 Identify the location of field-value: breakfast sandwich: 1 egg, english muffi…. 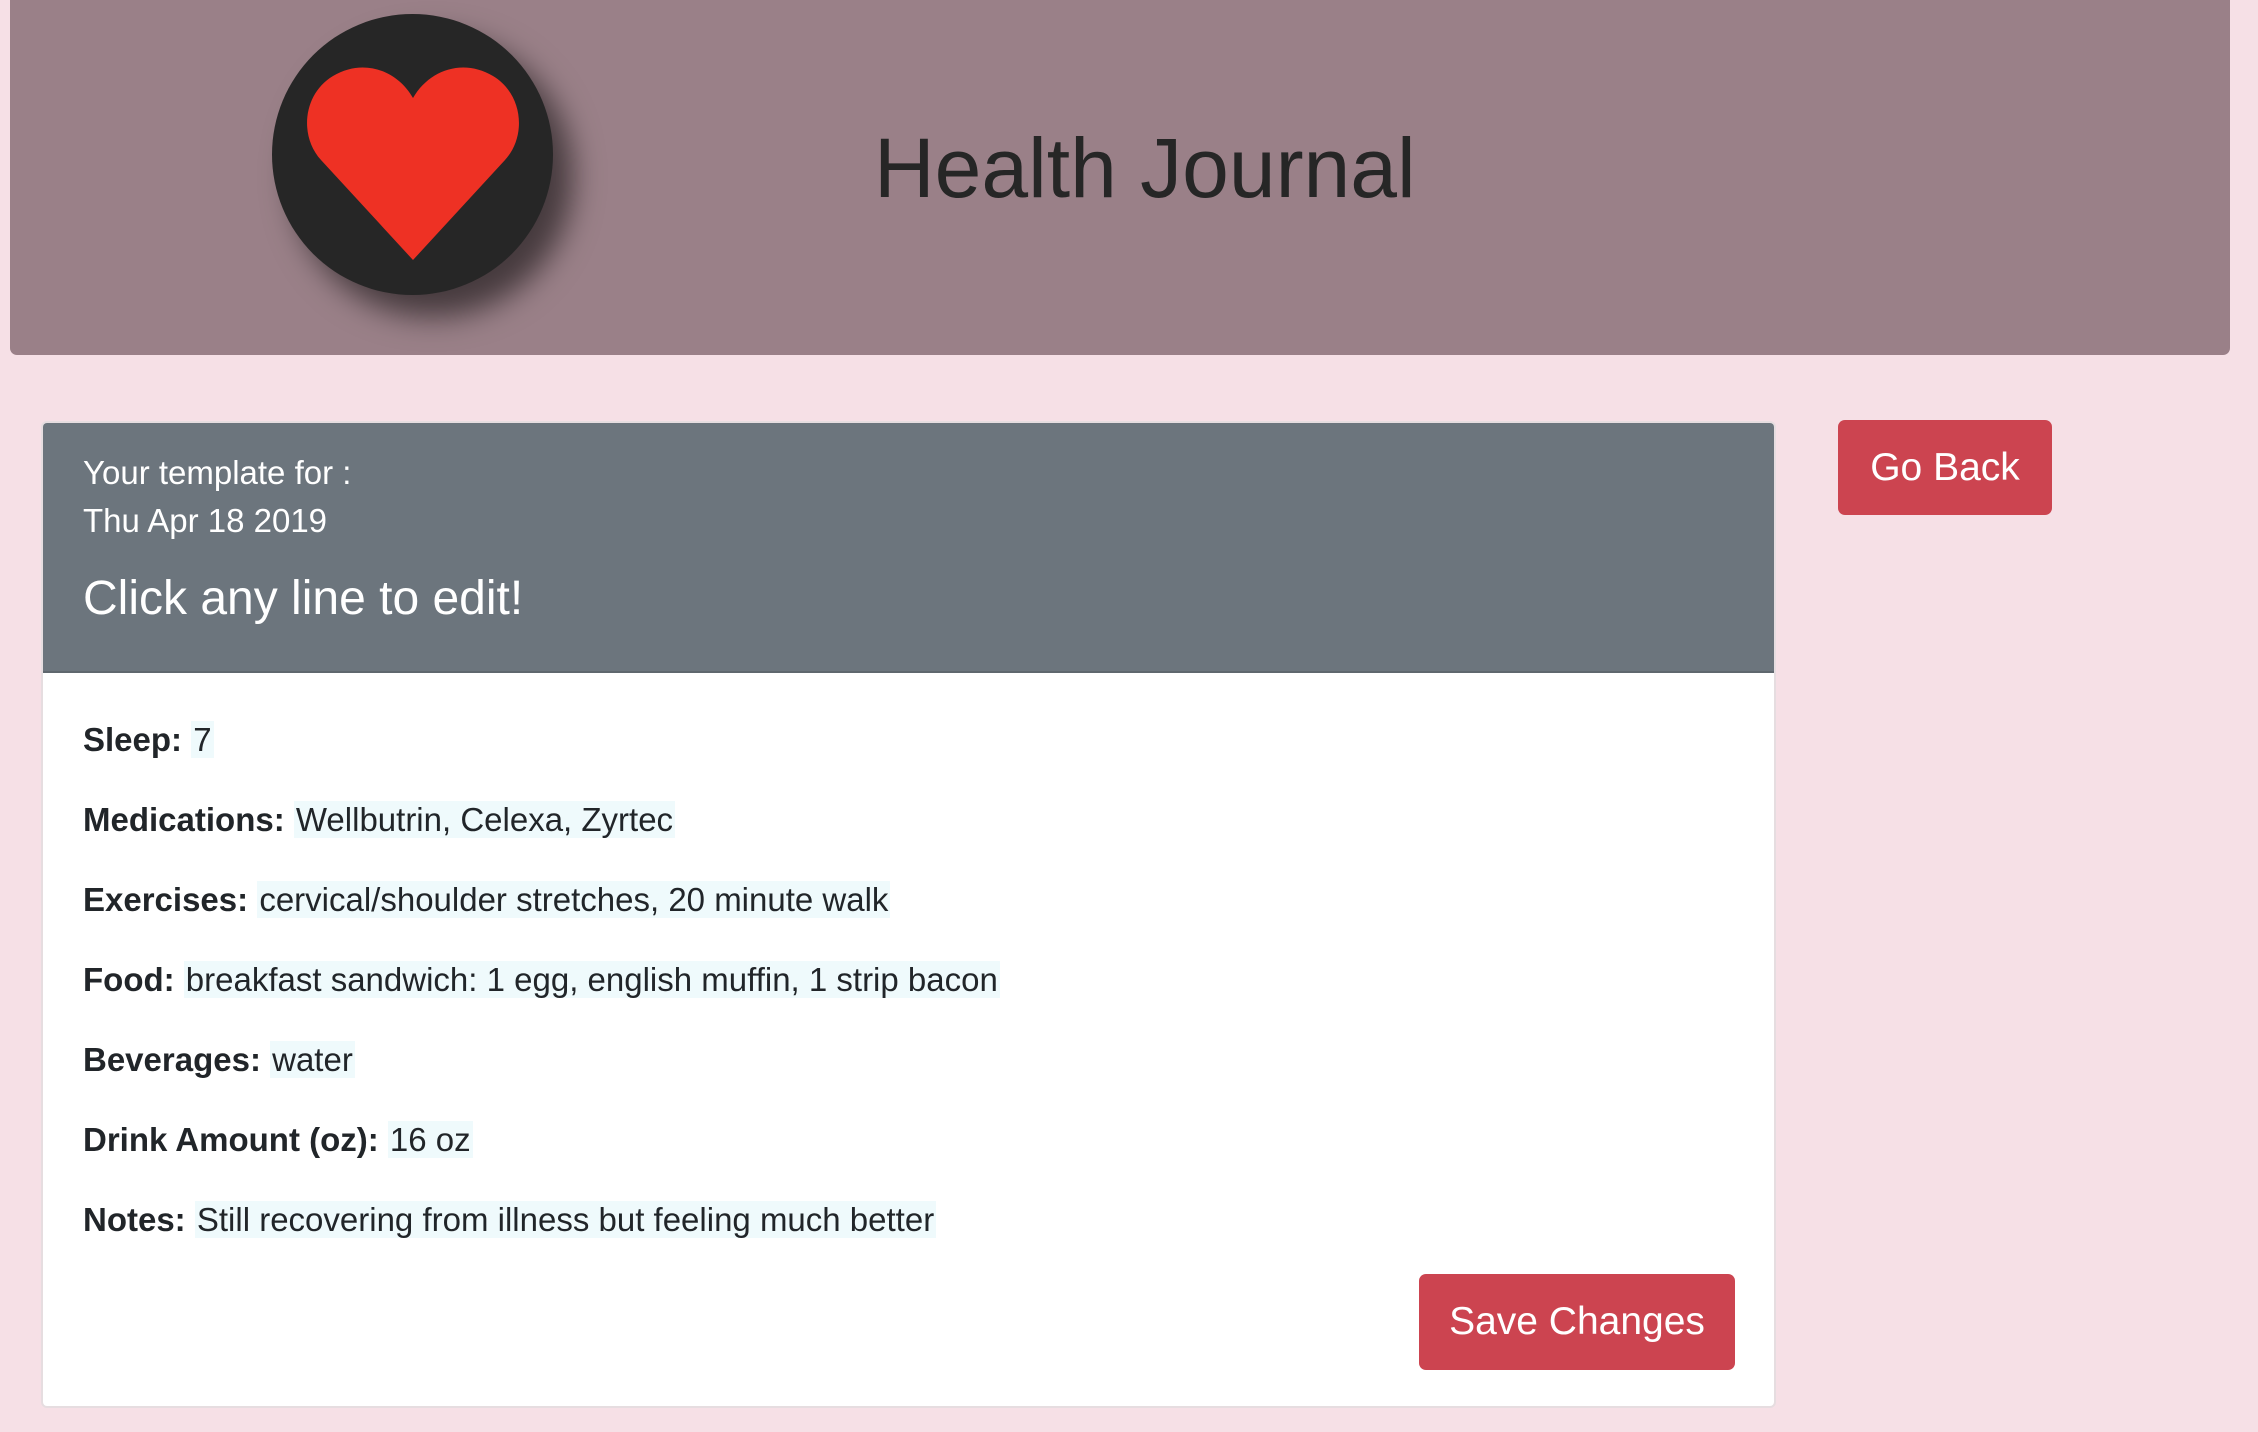
(591, 979).